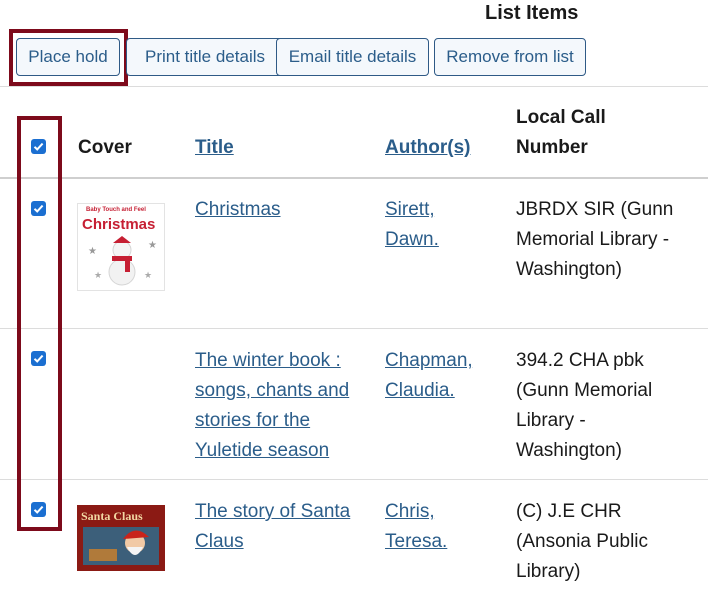 Image resolution: width=708 pixels, height=601 pixels. What do you see at coordinates (116, 210) in the screenshot?
I see `cover-series-text: Baby Touch and Feel` at bounding box center [116, 210].